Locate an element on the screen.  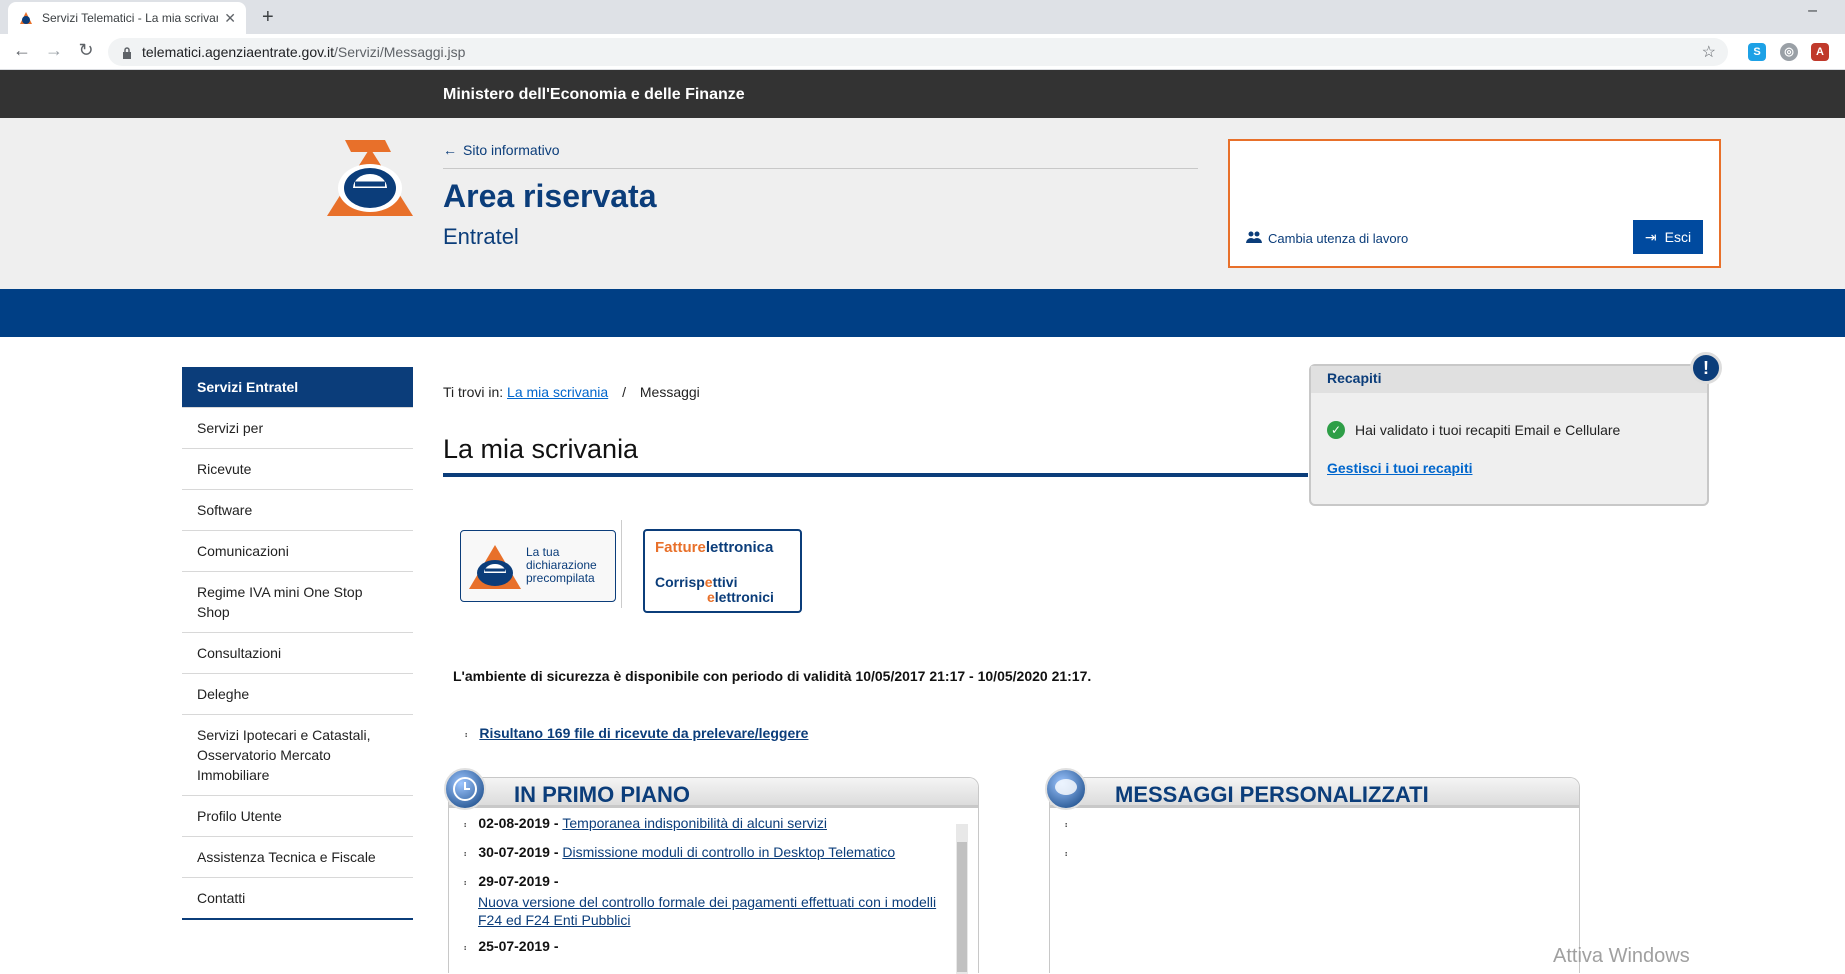
manage-contacts-link: Gestisci i tuoi recapiti is located at coordinates (1400, 468).